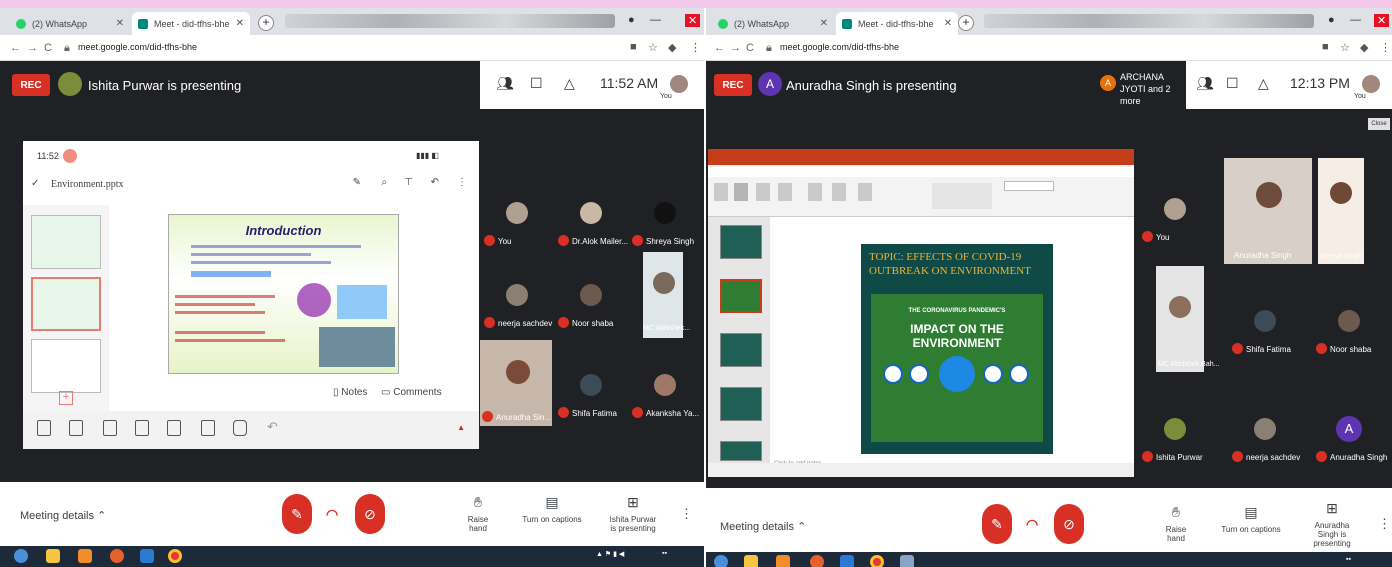 Image resolution: width=1392 pixels, height=567 pixels. Describe the element at coordinates (1265, 327) in the screenshot. I see `participant-tile: Shifa Fatima` at that location.